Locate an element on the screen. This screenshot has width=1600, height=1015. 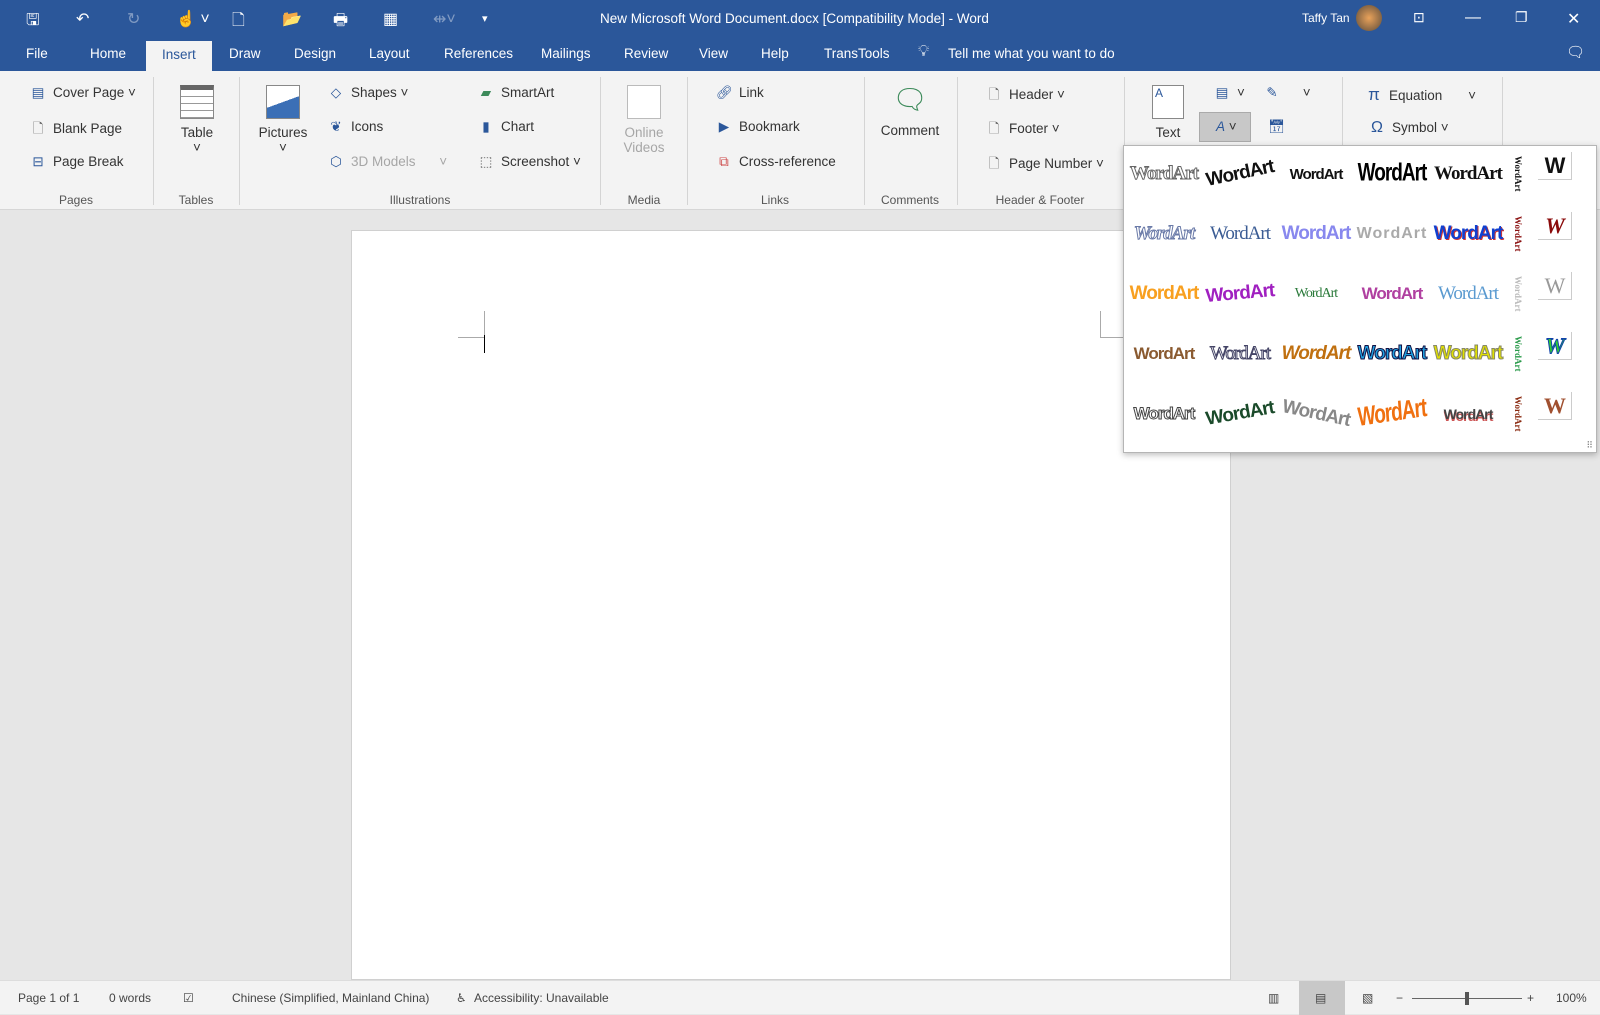
bookmark-button: ▶ Bookmark is located at coordinates (758, 127).